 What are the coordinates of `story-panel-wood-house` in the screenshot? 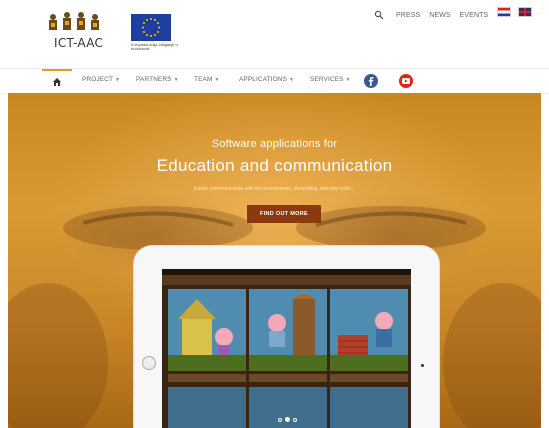 It's located at (288, 330).